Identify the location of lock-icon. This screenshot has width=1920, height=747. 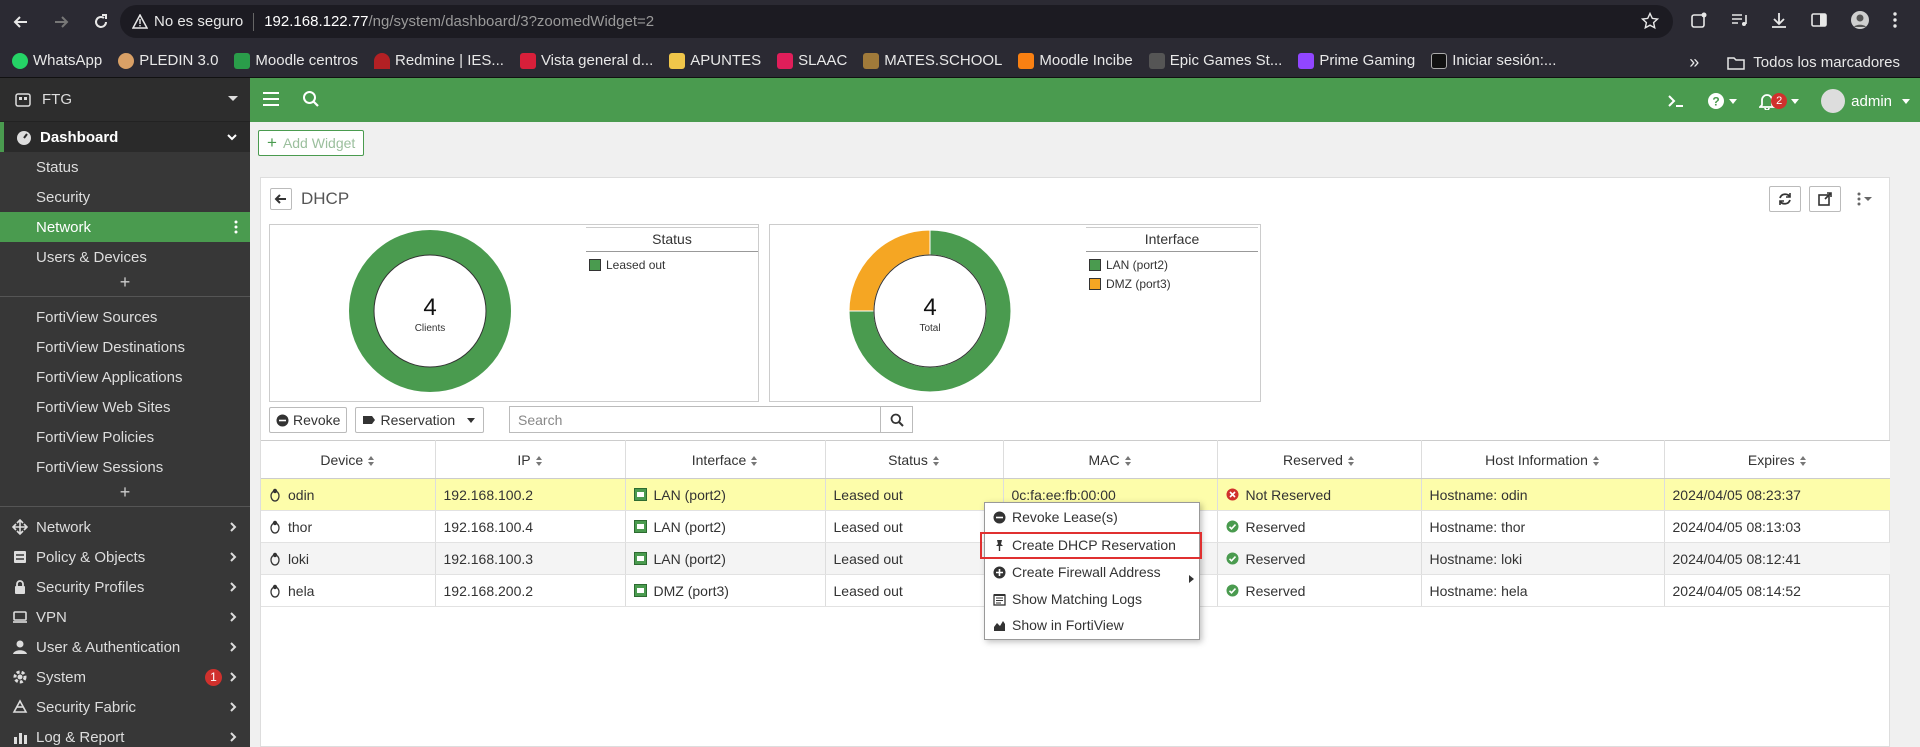
(20, 587).